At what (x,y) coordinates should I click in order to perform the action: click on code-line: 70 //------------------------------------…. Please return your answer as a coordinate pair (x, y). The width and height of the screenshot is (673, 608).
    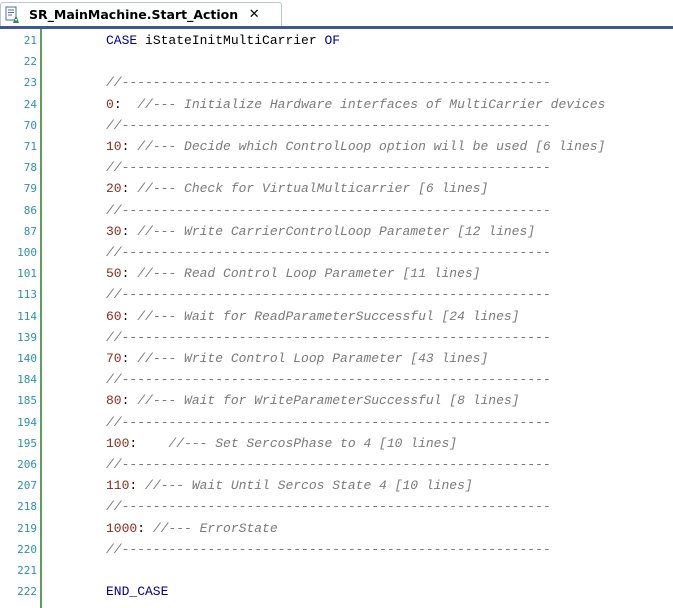
    Looking at the image, I should click on (336, 125).